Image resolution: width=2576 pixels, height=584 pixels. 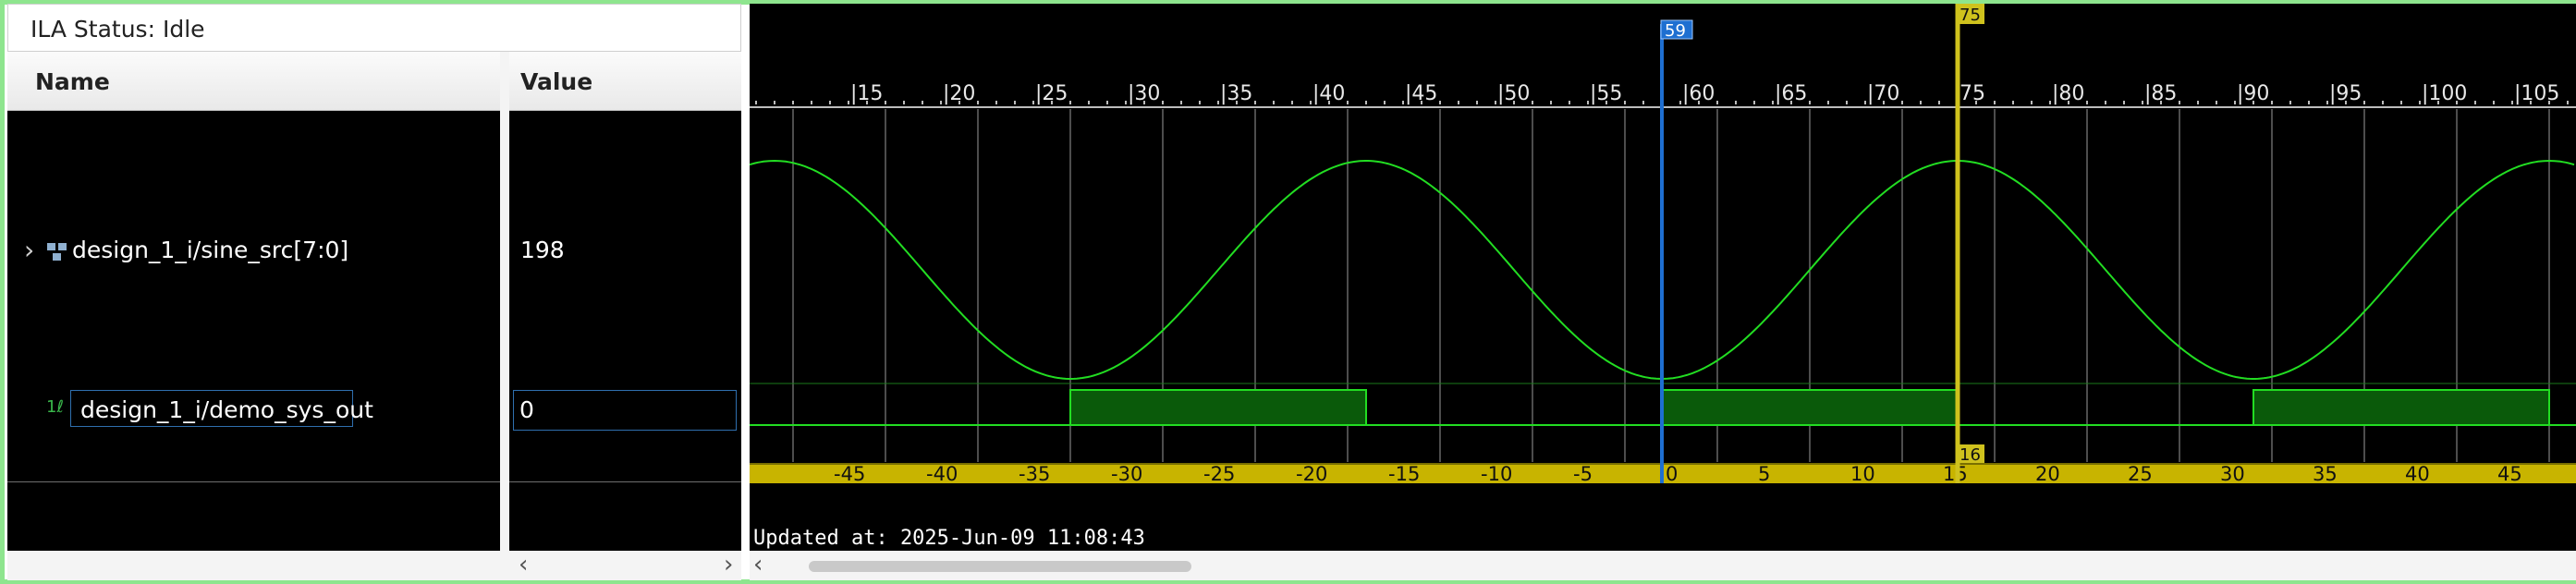 What do you see at coordinates (1034, 474) in the screenshot?
I see `bottom-tick-label: -35` at bounding box center [1034, 474].